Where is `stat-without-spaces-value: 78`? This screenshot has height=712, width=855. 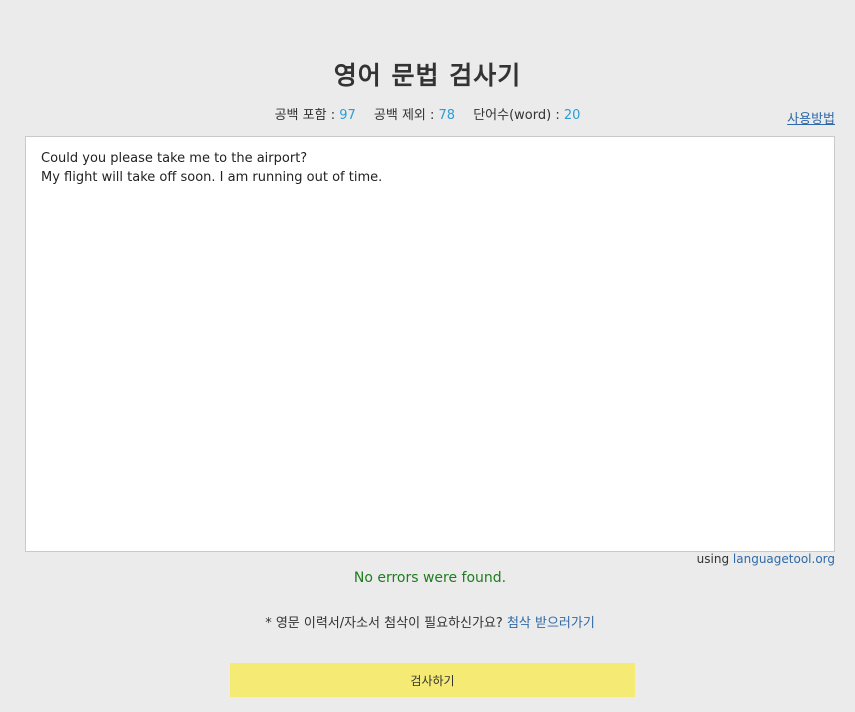
stat-without-spaces-value: 78 is located at coordinates (447, 115).